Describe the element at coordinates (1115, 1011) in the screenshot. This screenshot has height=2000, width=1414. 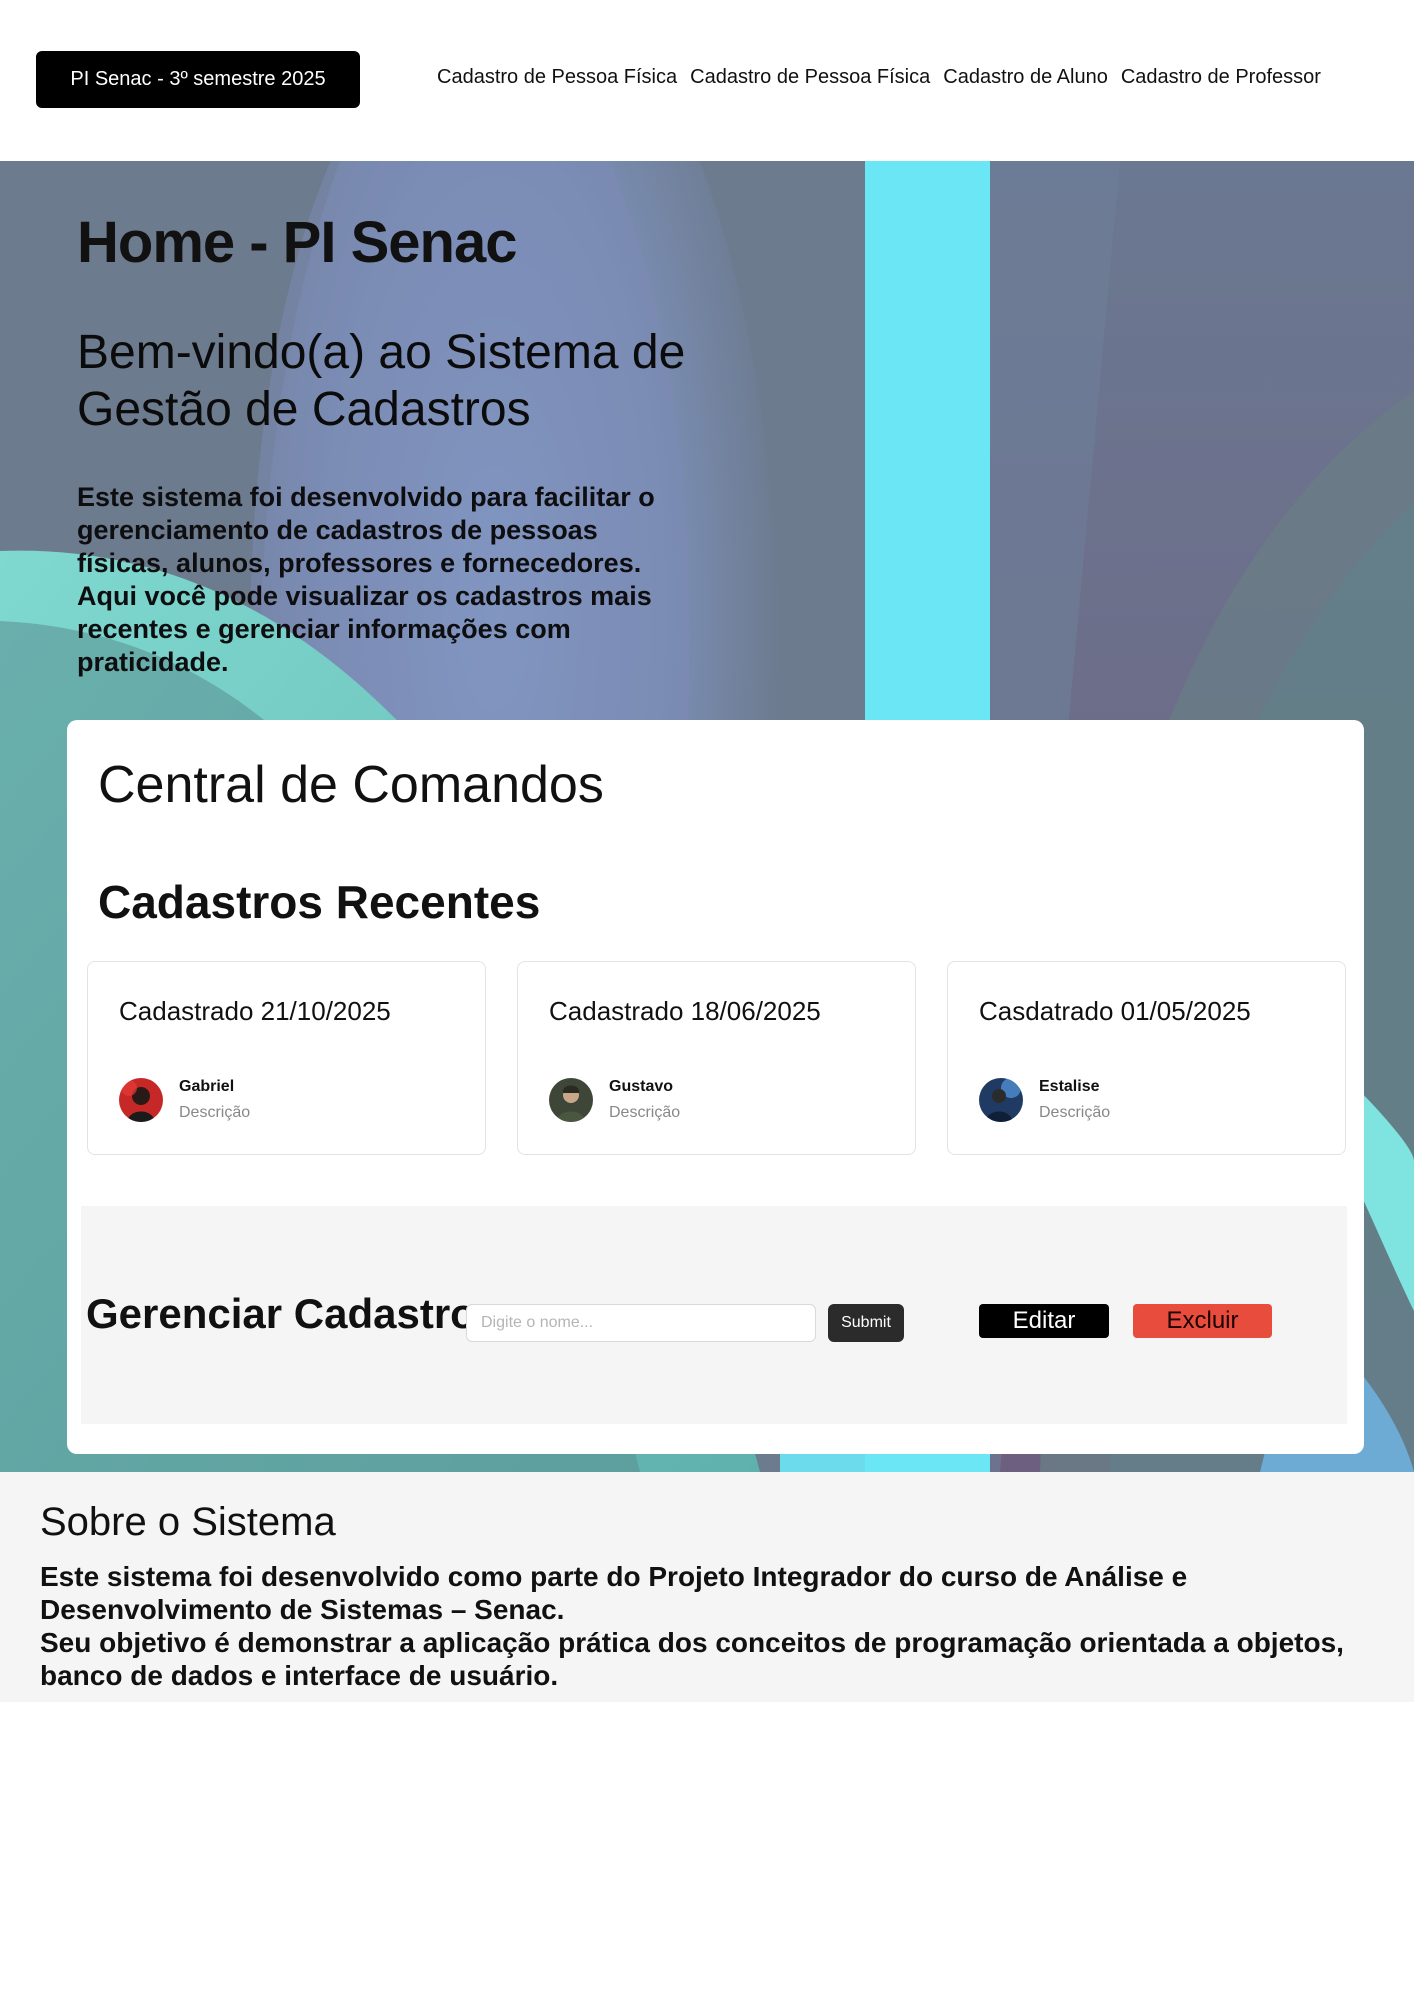
I see `record-date: Casdatrado 01/05/2025` at that location.